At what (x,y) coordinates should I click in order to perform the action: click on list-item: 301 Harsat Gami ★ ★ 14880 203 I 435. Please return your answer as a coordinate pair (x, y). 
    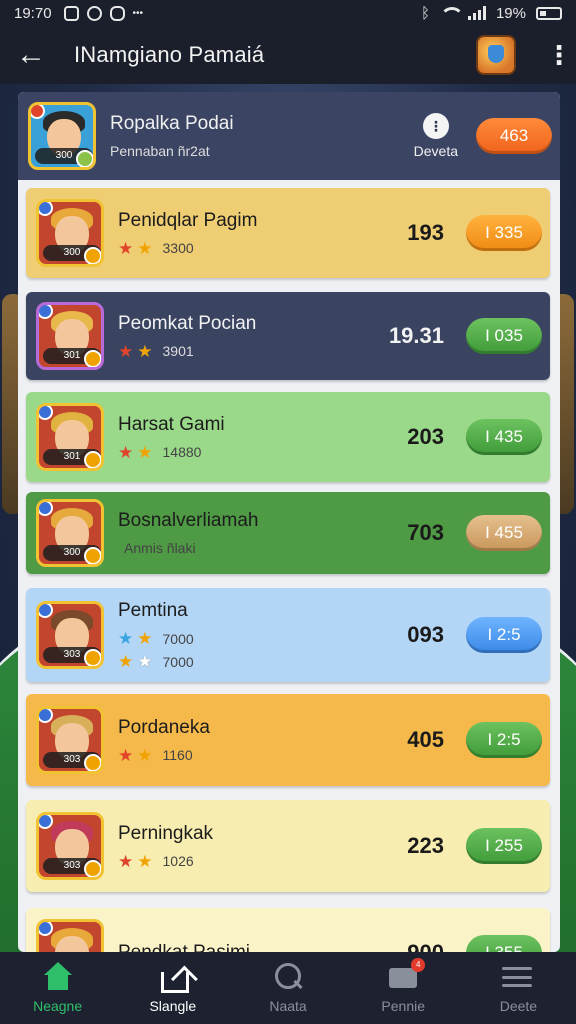
    Looking at the image, I should click on (288, 437).